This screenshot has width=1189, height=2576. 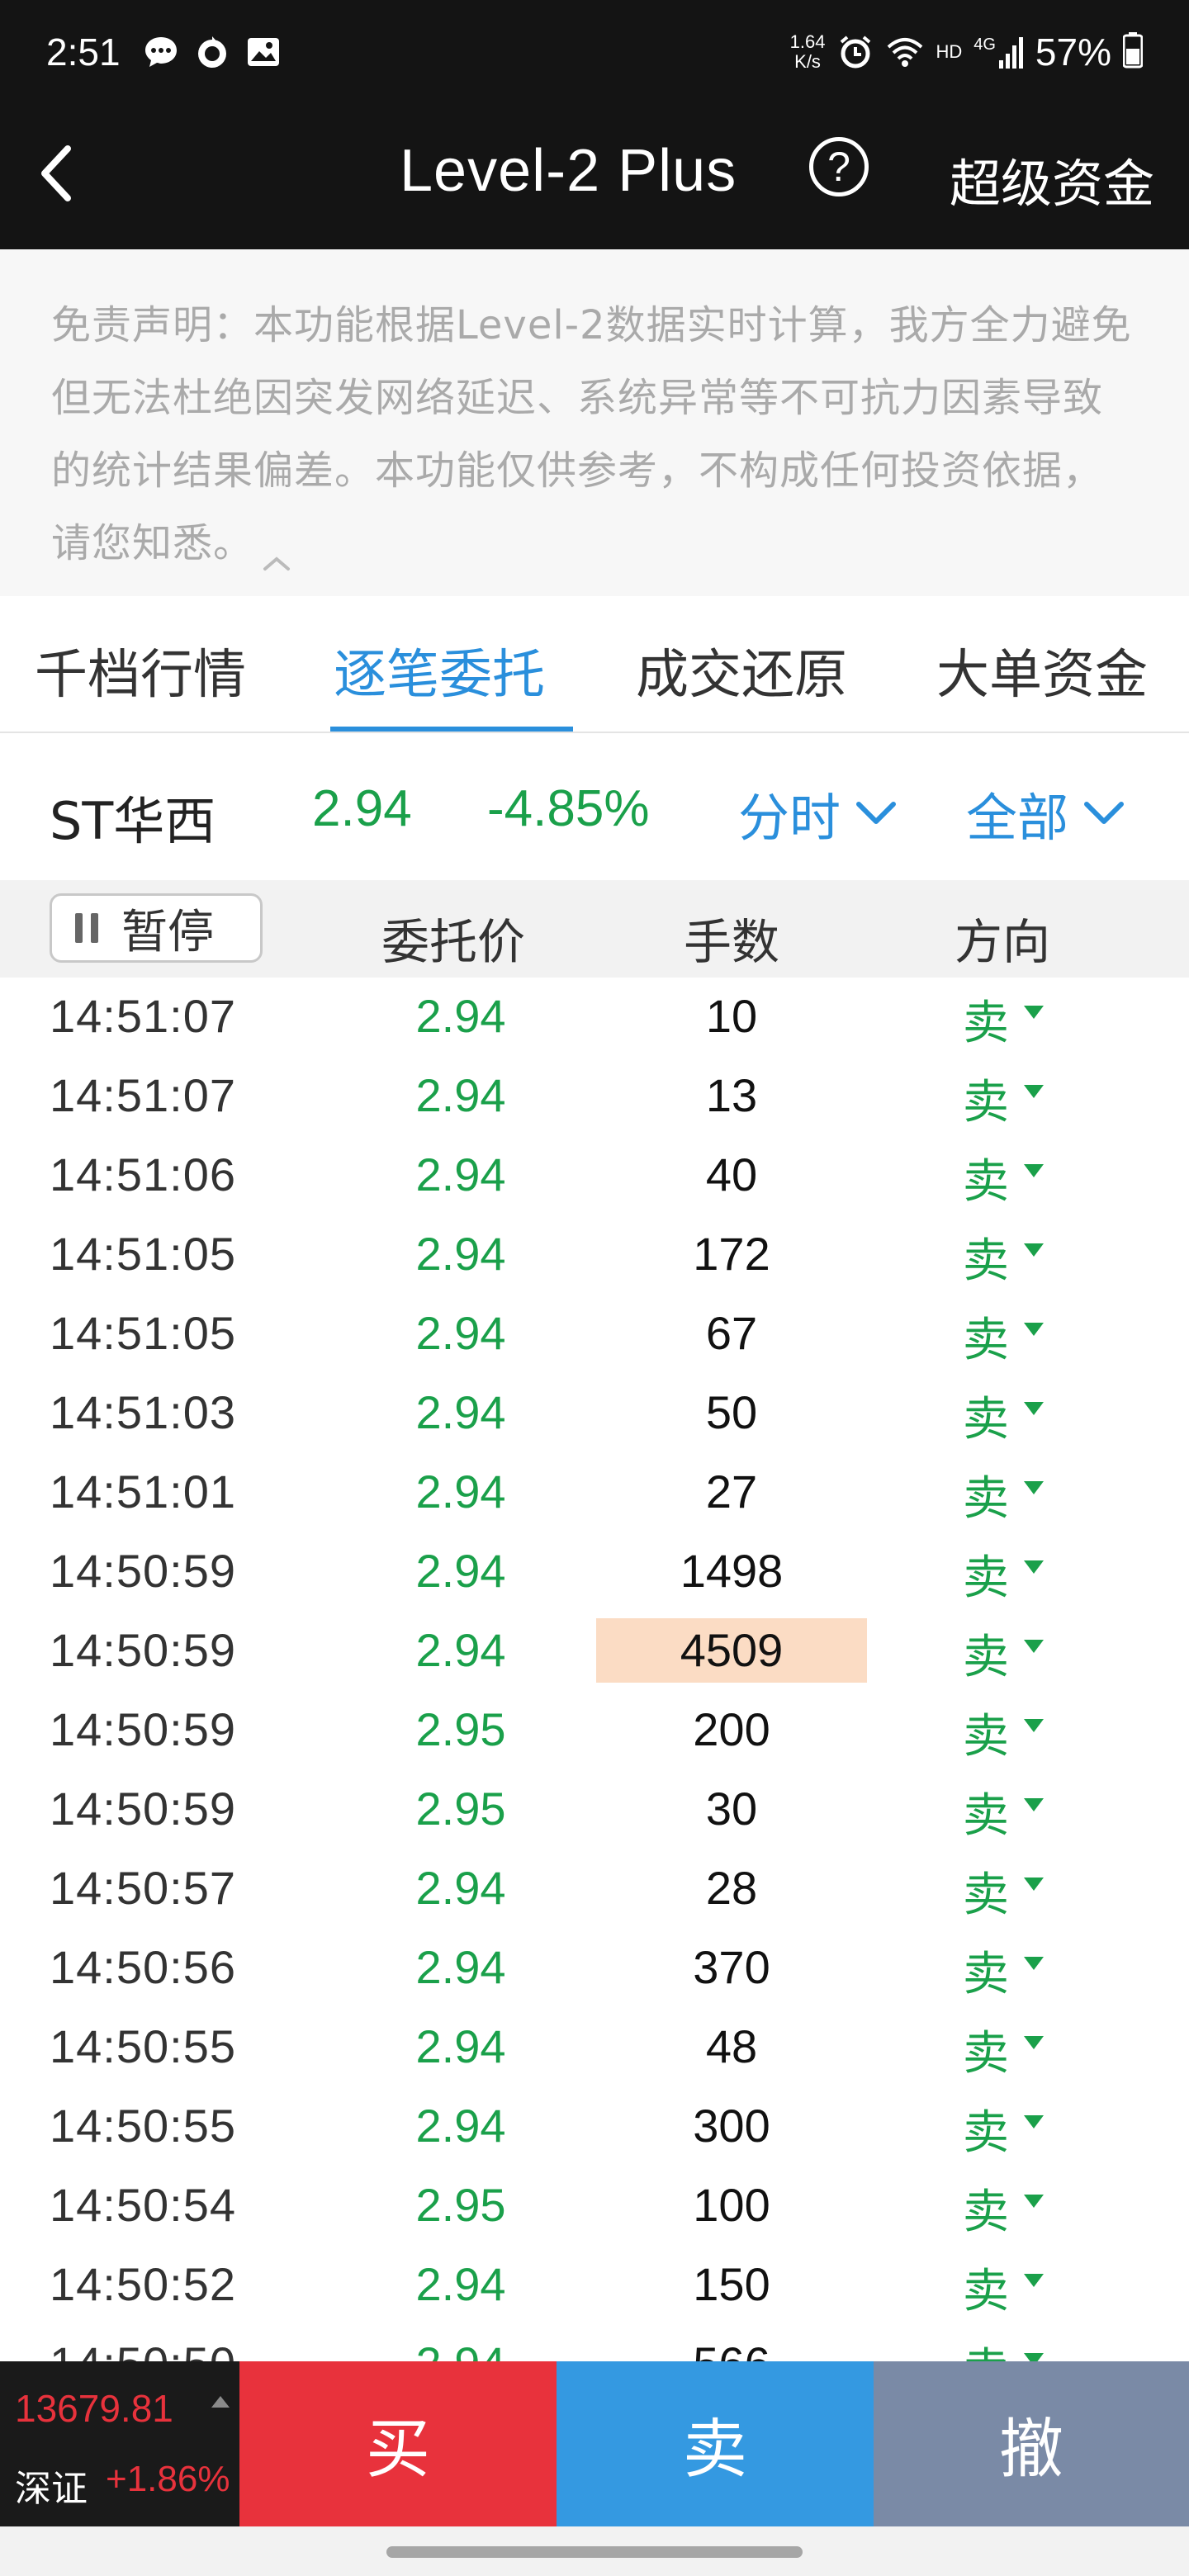 I want to click on tab-order-book: 千档行情, so click(x=140, y=670).